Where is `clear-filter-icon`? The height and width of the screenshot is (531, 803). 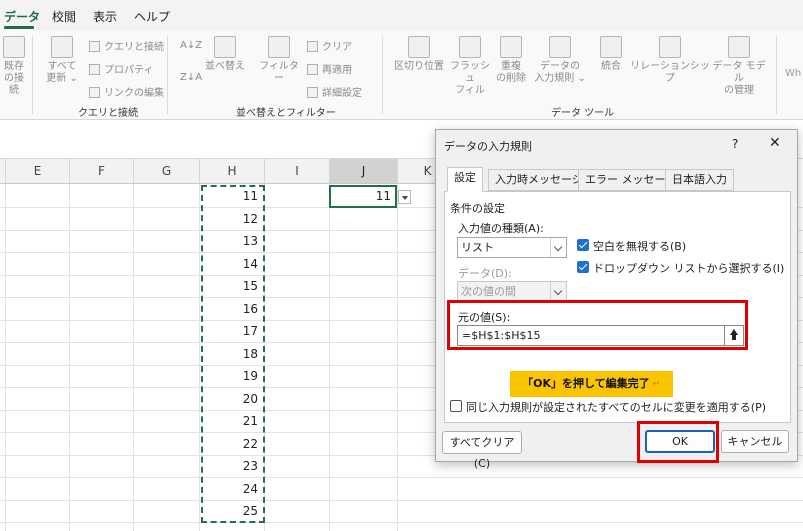
clear-filter-icon is located at coordinates (312, 46).